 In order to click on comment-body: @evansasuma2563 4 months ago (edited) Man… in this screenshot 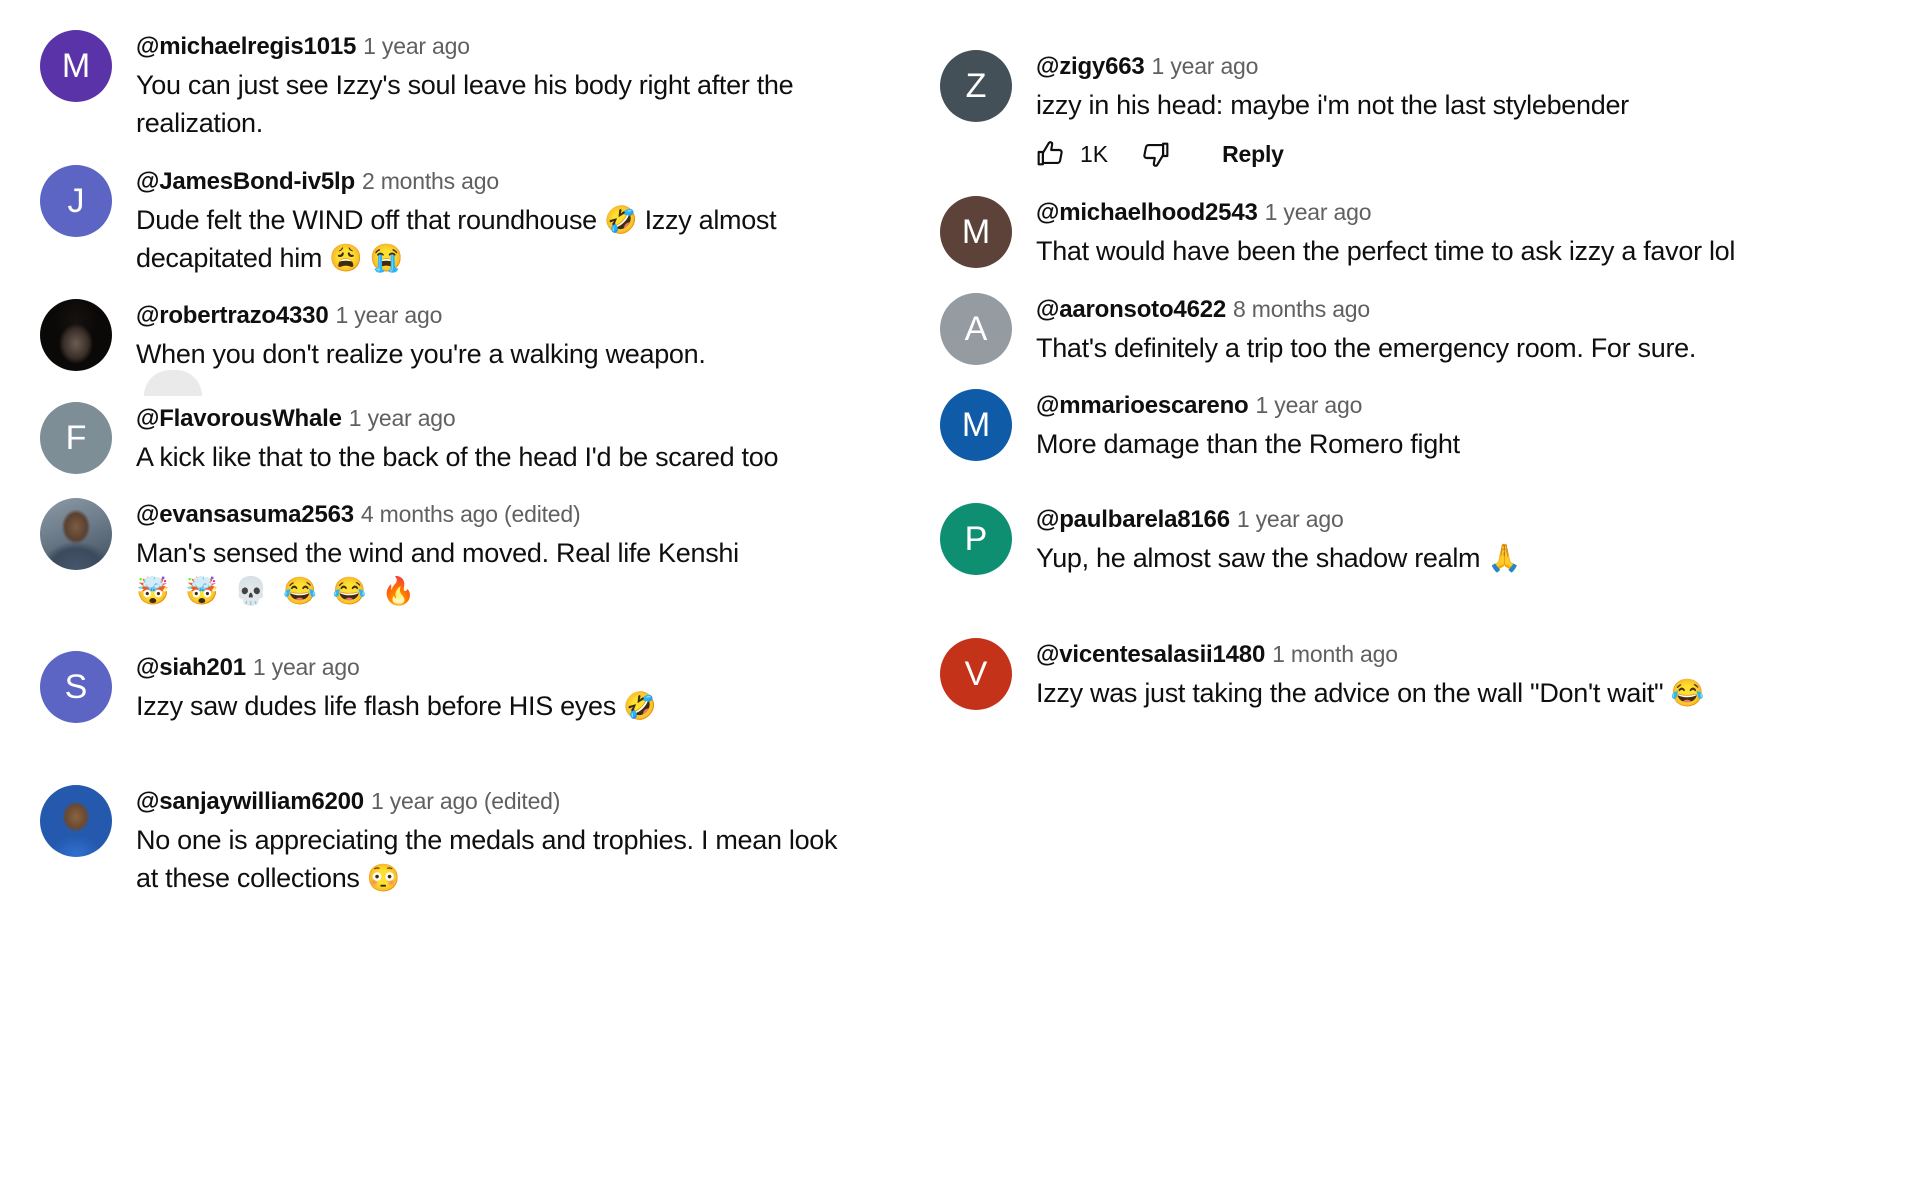, I will do `click(498, 554)`.